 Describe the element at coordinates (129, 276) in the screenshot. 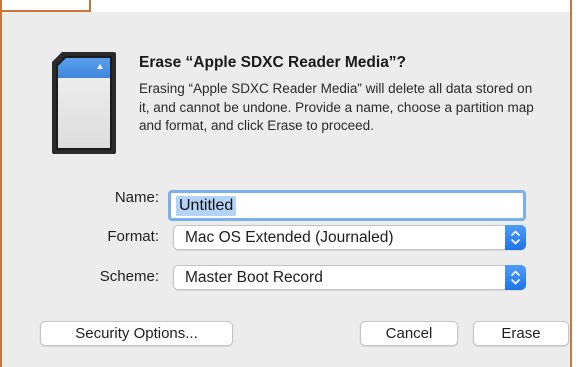

I see `scheme-label: Scheme:` at that location.